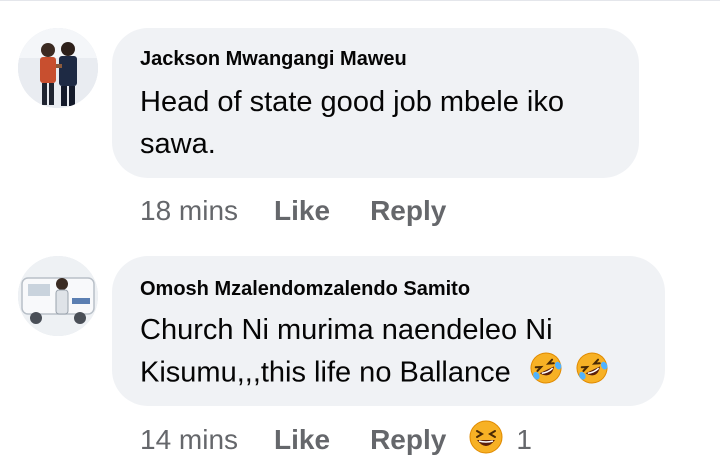 Image resolution: width=720 pixels, height=470 pixels. I want to click on reaction-count: 1, so click(524, 440).